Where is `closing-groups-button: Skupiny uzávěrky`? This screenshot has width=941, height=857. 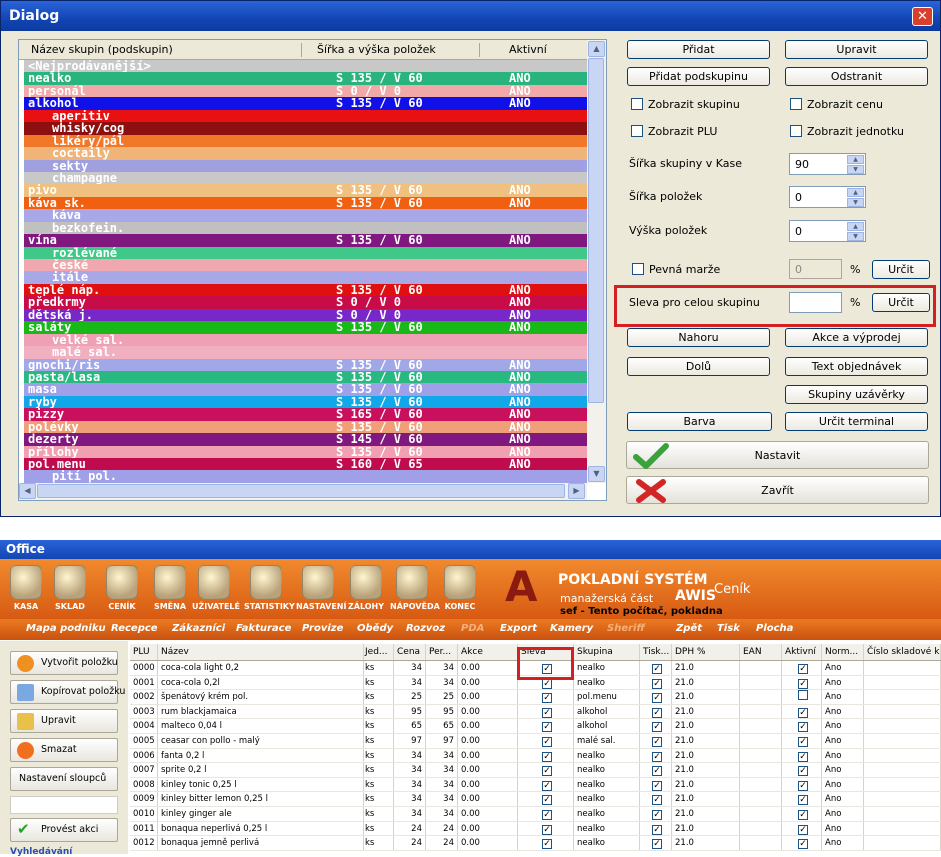
closing-groups-button: Skupiny uzávěrky is located at coordinates (856, 394).